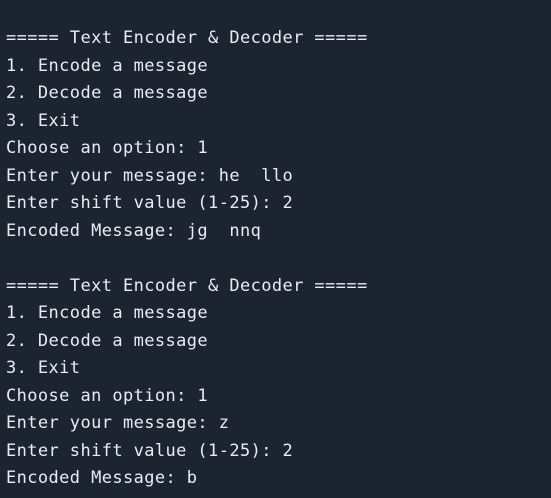 This screenshot has width=551, height=498. Describe the element at coordinates (118, 423) in the screenshot. I see `message-prompt: Enter your message: z` at that location.